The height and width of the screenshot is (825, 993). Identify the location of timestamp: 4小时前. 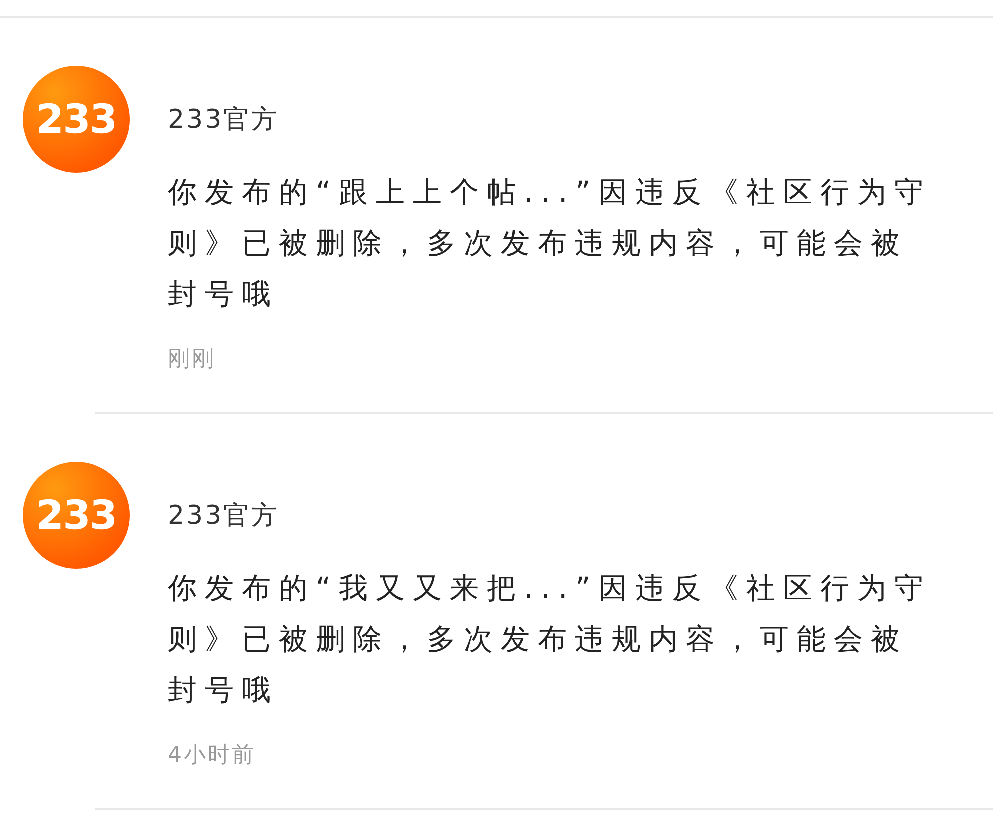
(212, 756).